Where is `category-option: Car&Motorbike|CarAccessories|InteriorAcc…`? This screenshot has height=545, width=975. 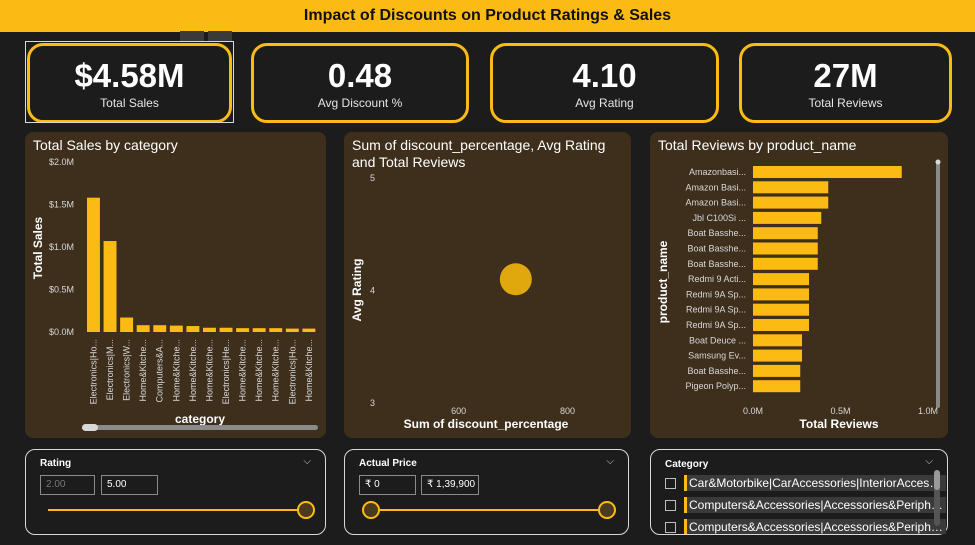 category-option: Car&Motorbike|CarAccessories|InteriorAcc… is located at coordinates (806, 483).